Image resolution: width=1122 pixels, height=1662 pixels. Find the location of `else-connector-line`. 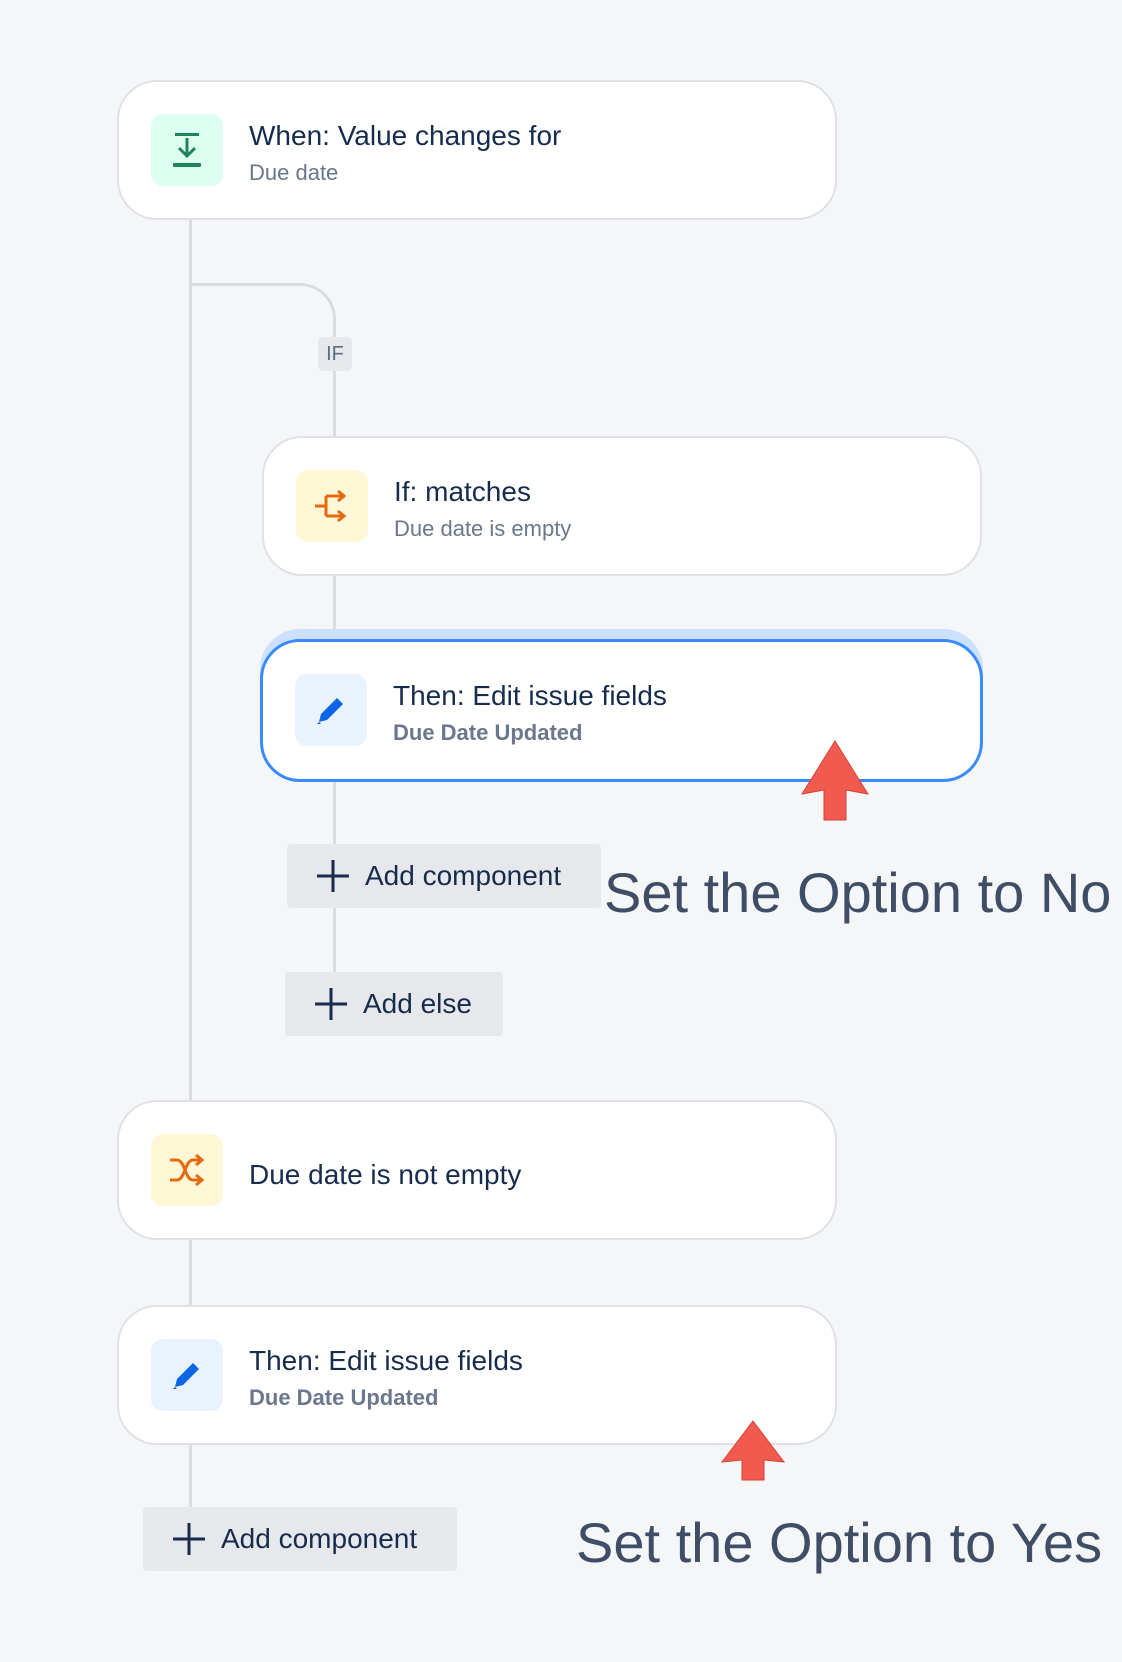

else-connector-line is located at coordinates (190, 1272).